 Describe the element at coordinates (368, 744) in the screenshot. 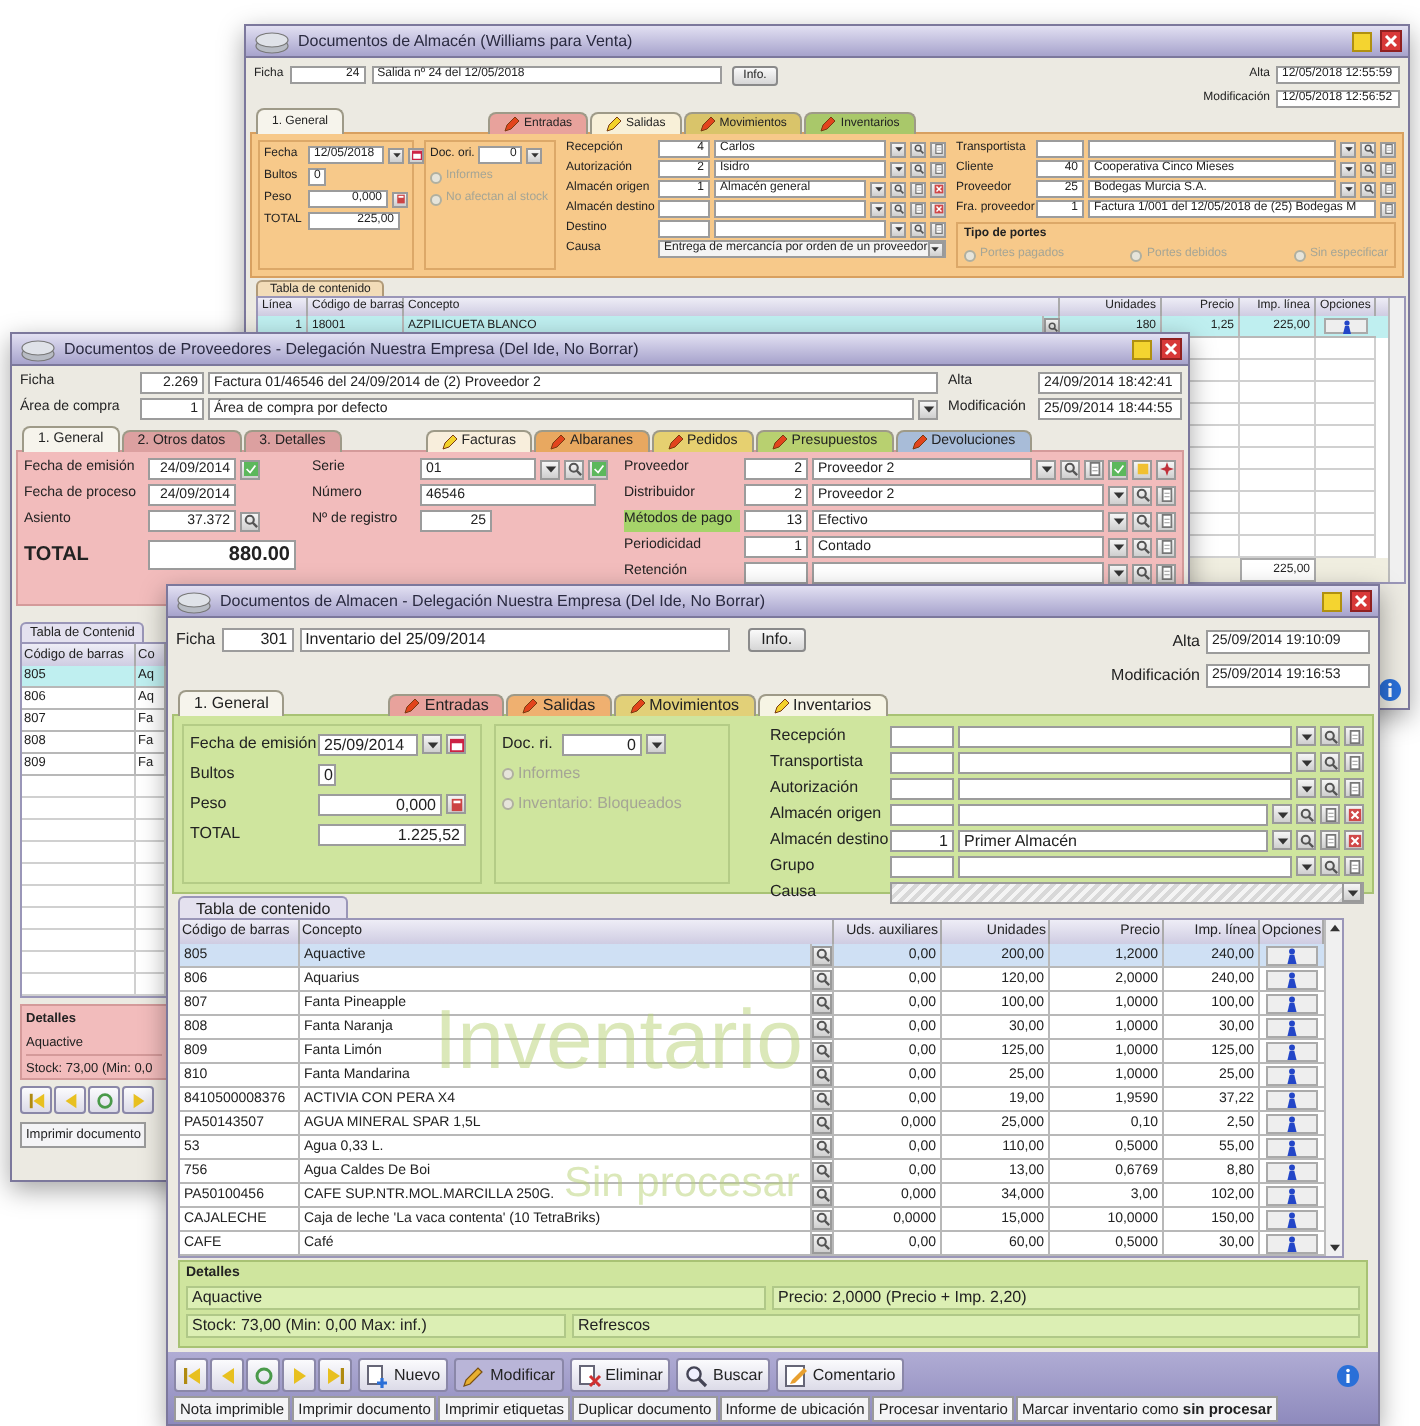

I see `date-field: 25/09/2014` at that location.